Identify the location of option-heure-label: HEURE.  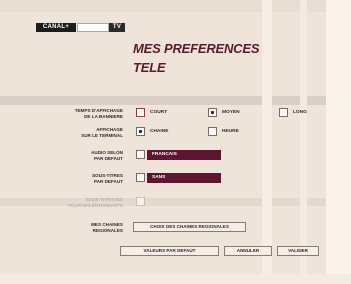
(230, 131).